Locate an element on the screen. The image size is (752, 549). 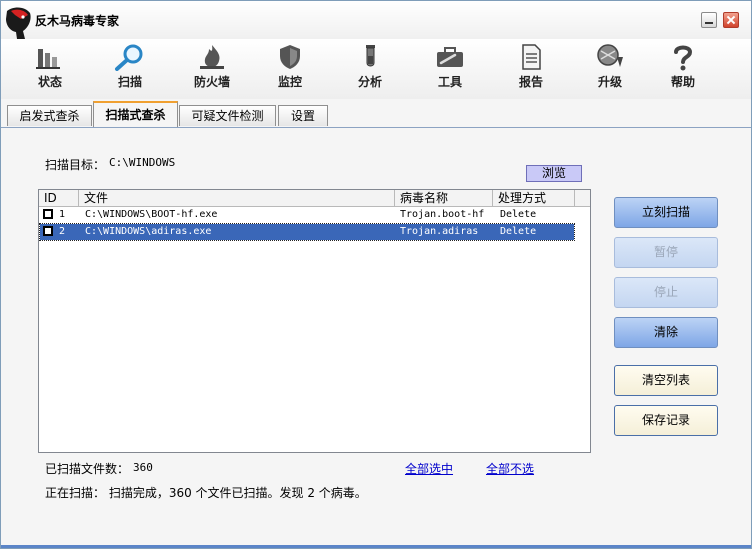
toolbar-help: 帮助 is located at coordinates (683, 70).